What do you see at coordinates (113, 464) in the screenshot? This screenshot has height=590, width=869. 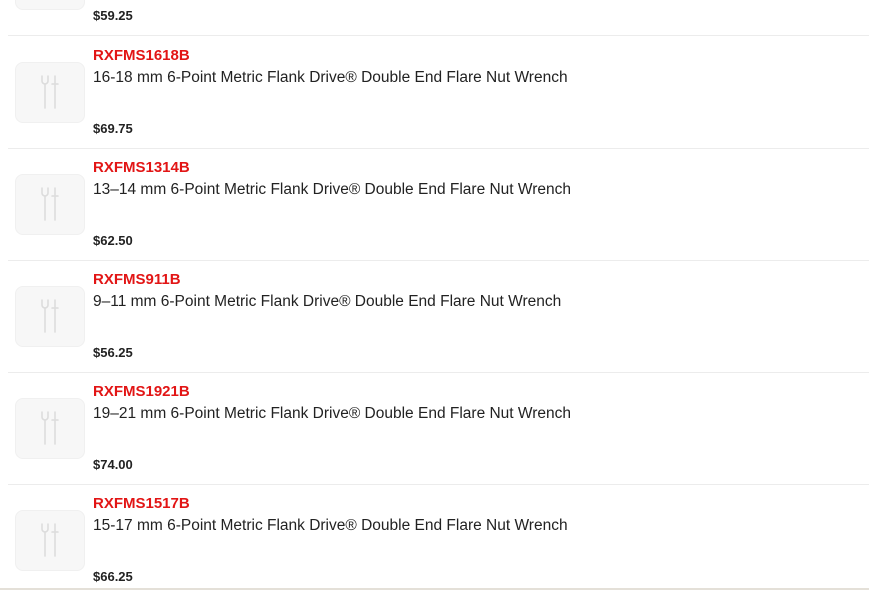 I see `product-price: $74.00` at bounding box center [113, 464].